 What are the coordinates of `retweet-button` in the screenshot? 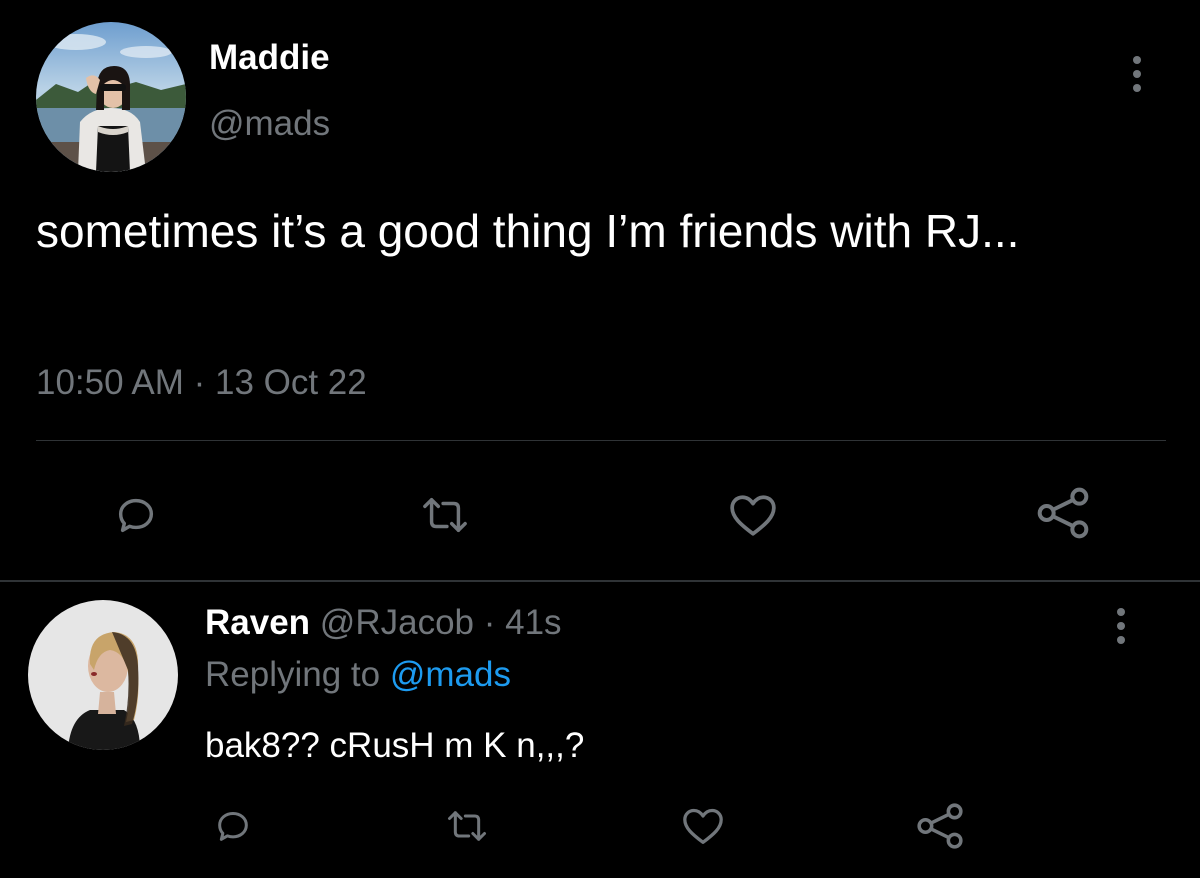 It's located at (445, 515).